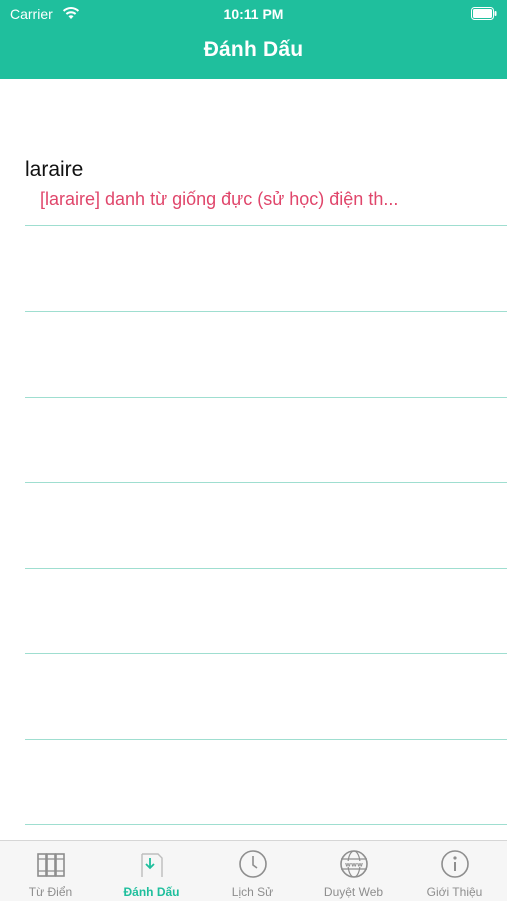 The height and width of the screenshot is (901, 507). What do you see at coordinates (152, 865) in the screenshot?
I see `bookmark-icon` at bounding box center [152, 865].